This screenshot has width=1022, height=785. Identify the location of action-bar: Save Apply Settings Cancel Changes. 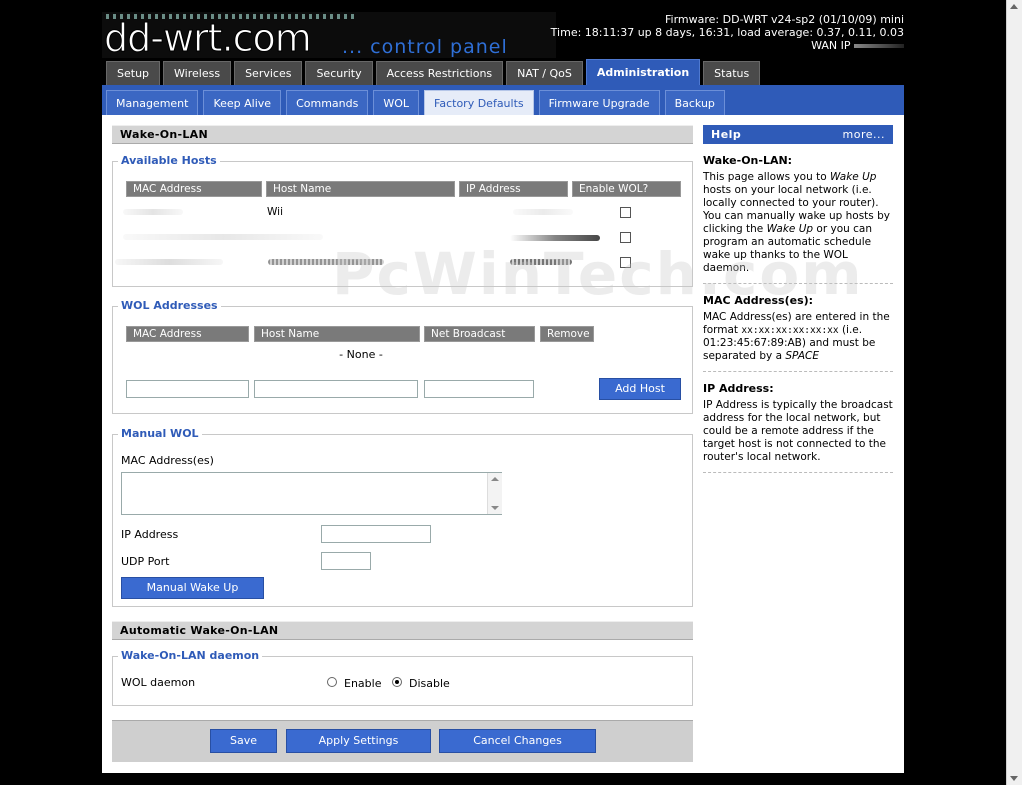
(402, 741).